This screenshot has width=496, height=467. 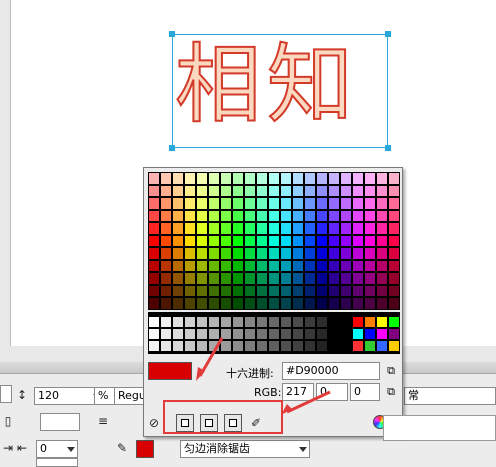 I want to click on arrow-head-buttons, so click(x=286, y=409).